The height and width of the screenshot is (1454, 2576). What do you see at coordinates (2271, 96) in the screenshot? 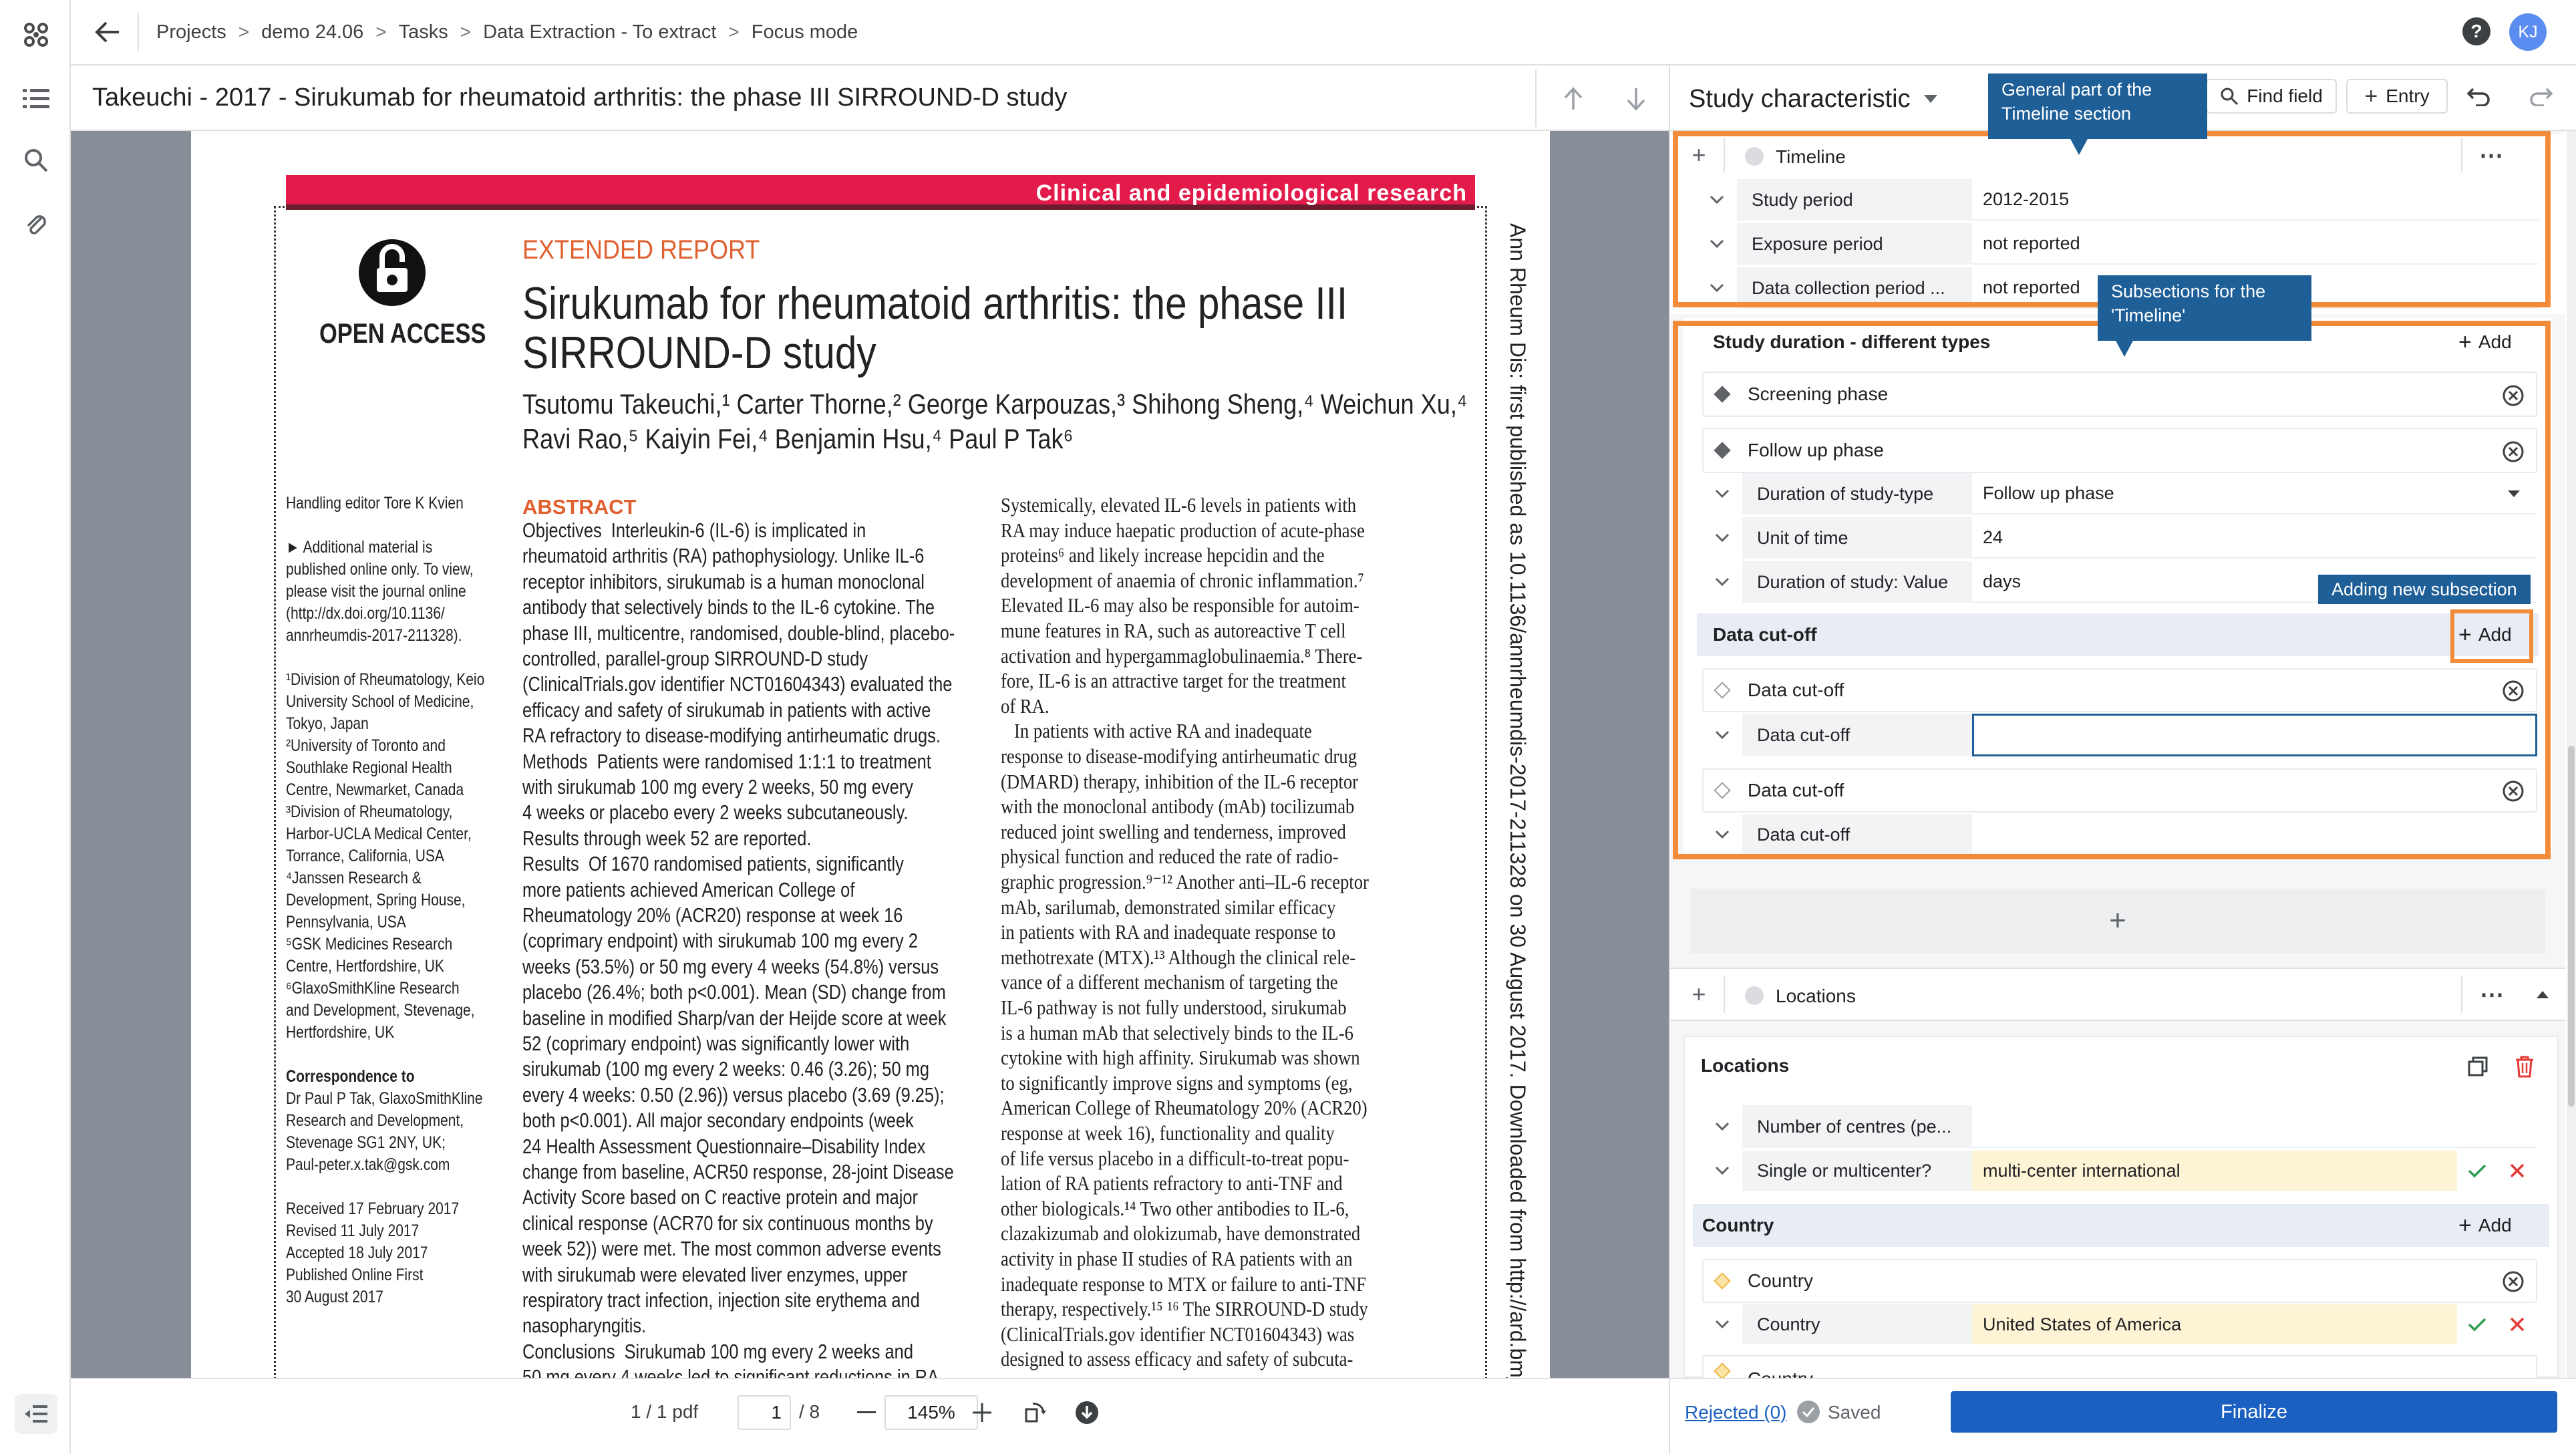
I see `find-field-button: Find field` at bounding box center [2271, 96].